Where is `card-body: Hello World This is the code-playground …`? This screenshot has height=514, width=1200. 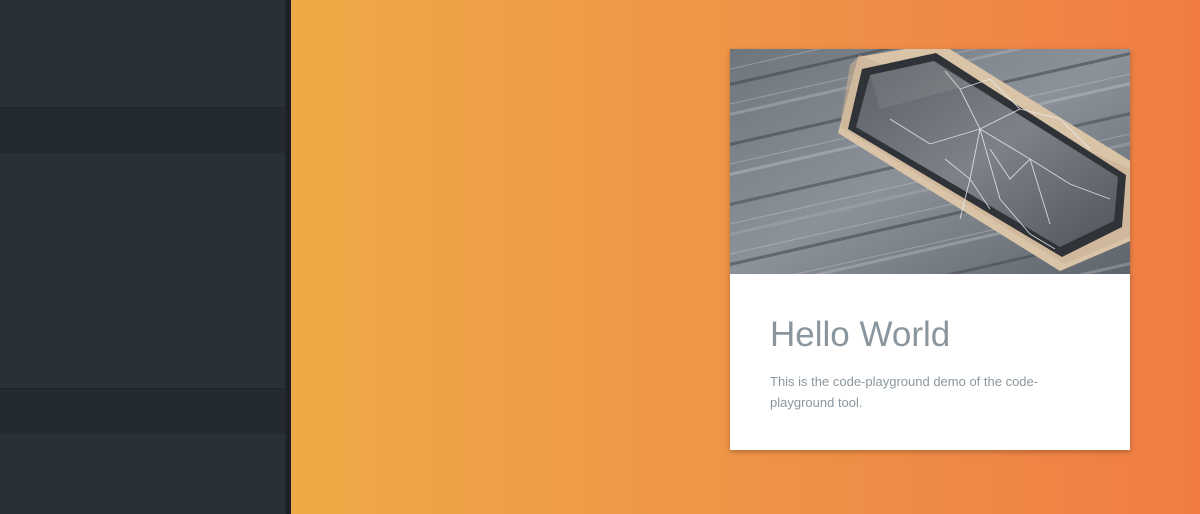
card-body: Hello World This is the code-playground … is located at coordinates (930, 364).